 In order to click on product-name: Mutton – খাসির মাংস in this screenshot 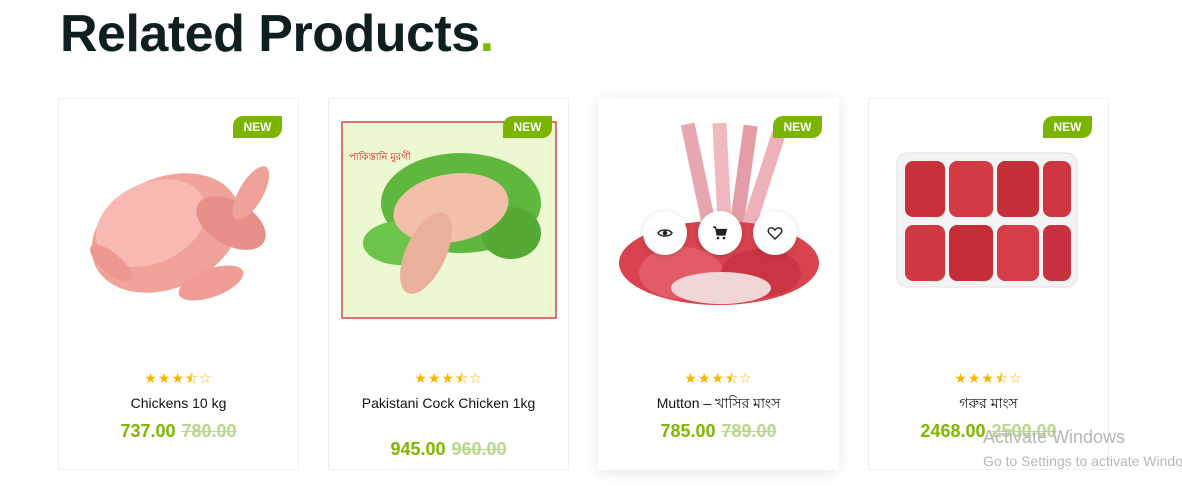, I will do `click(718, 403)`.